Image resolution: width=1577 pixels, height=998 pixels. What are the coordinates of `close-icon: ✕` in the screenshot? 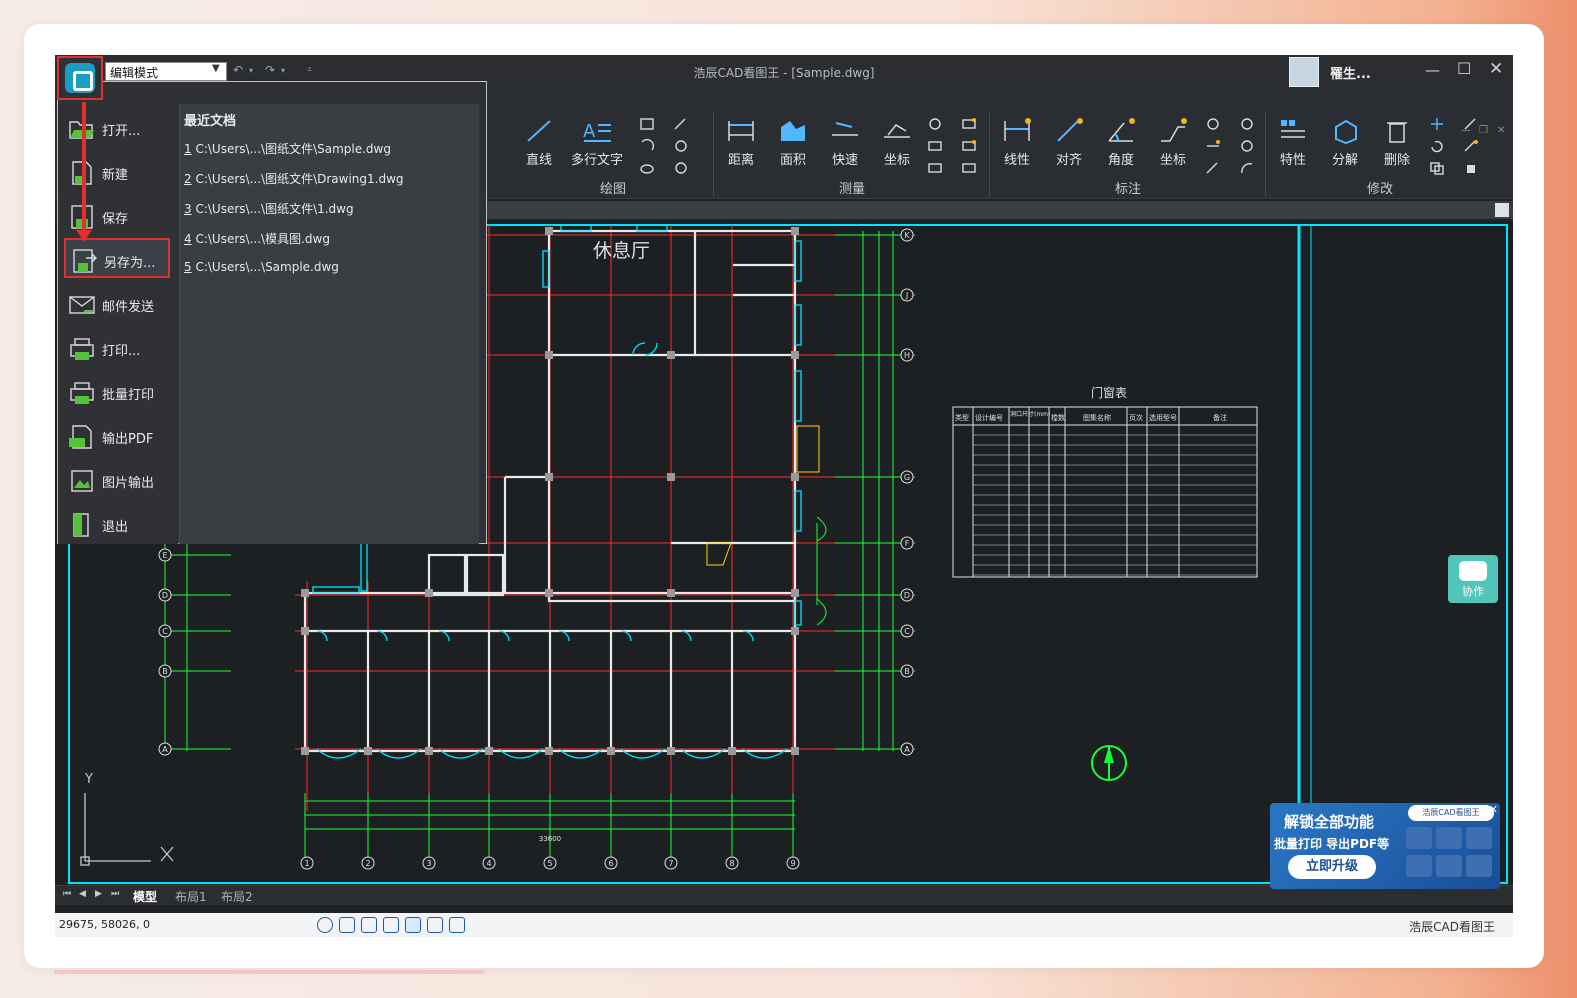 It's located at (1496, 69).